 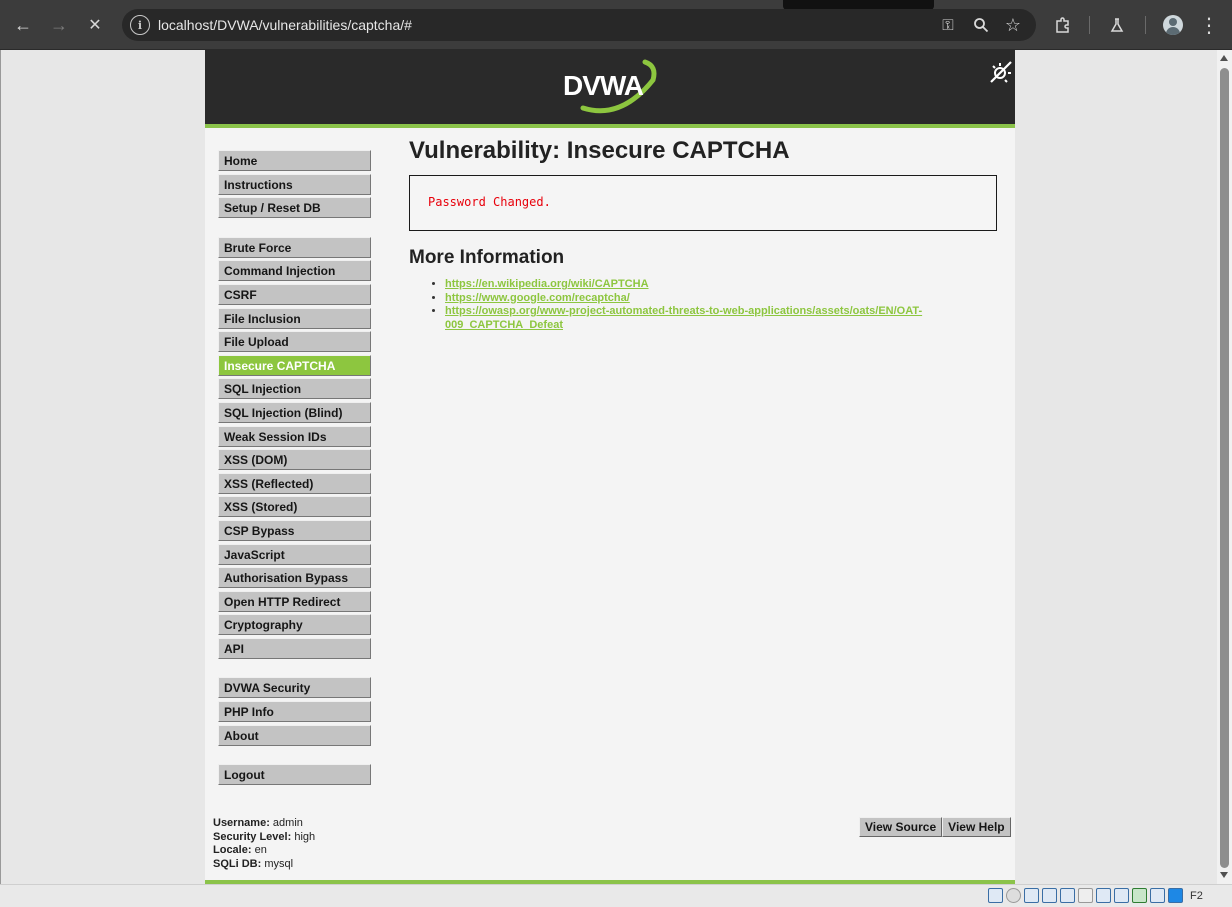 I want to click on view-help-button: View Help, so click(x=976, y=827).